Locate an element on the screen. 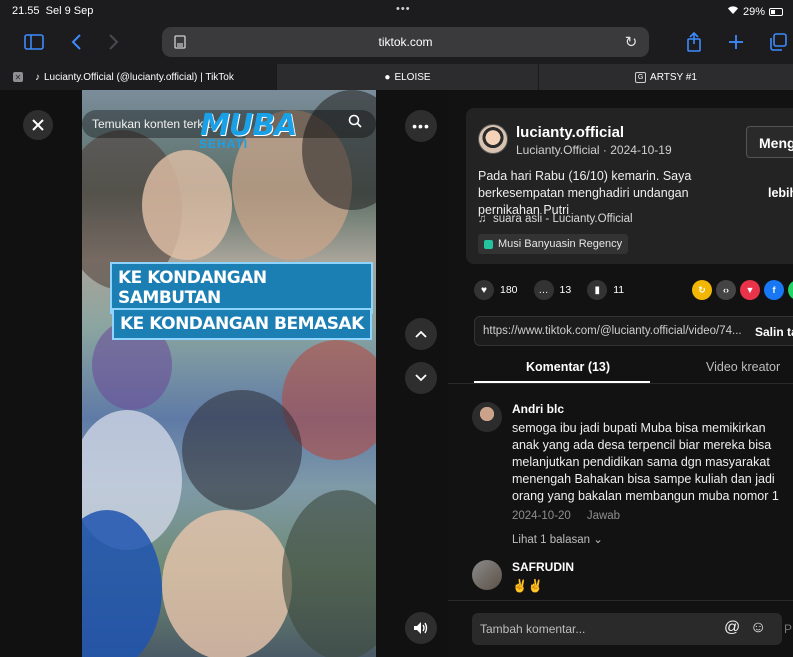 This screenshot has height=657, width=793. comment-text: ✌️✌️ is located at coordinates (528, 586).